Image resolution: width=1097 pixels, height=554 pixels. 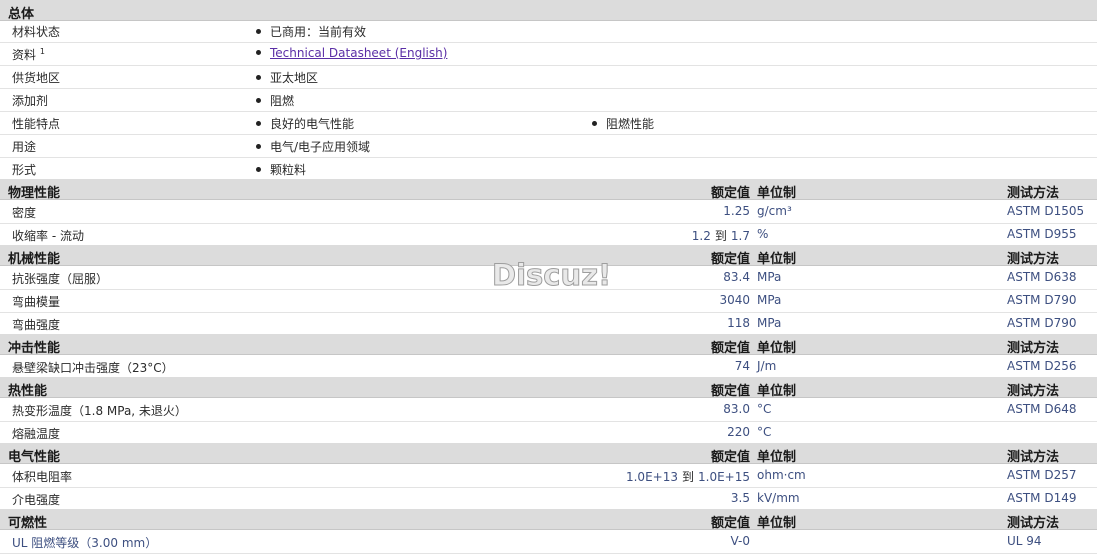 I want to click on general-row-status: 材料状态 已商用：当前有效, so click(x=548, y=31).